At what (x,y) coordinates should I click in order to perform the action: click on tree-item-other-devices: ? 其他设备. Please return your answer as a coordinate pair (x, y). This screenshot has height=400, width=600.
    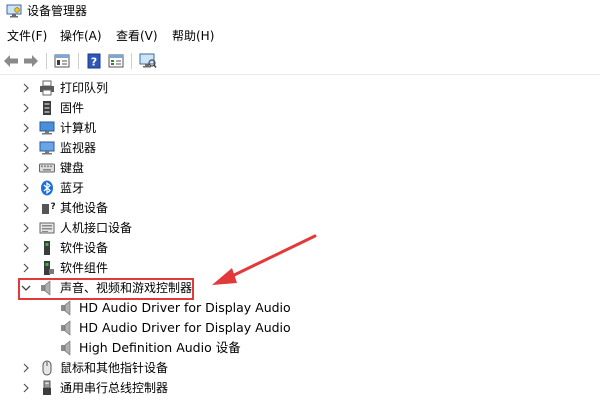
    Looking at the image, I should click on (300, 208).